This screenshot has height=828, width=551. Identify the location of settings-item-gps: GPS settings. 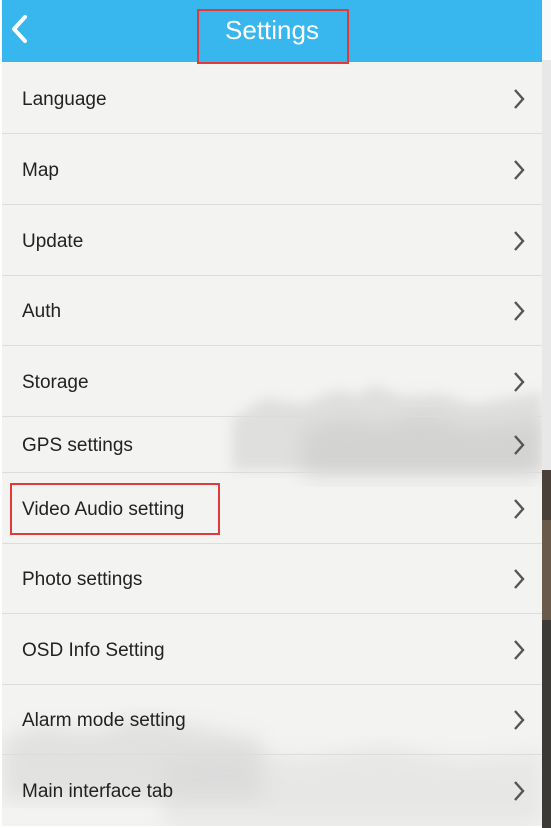
(272, 445).